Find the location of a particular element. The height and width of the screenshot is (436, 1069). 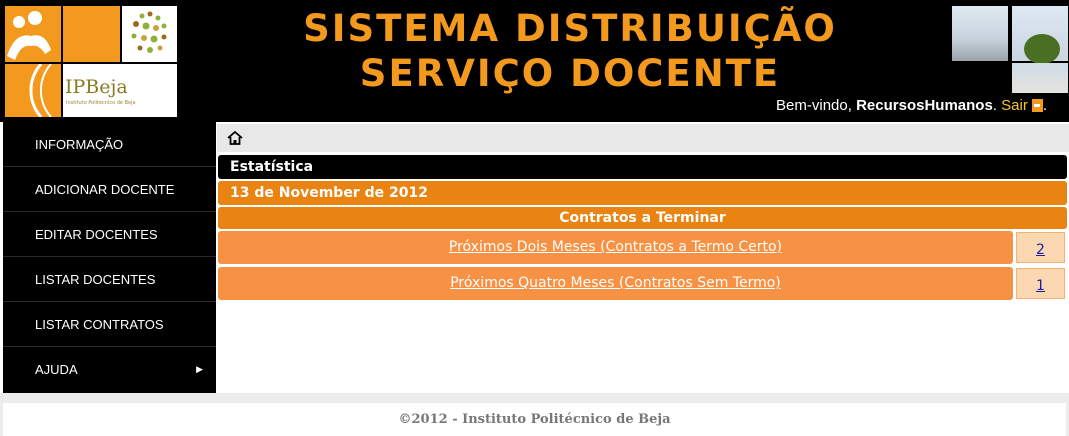

sidebar-item-informacao: INFORMAÇÃO is located at coordinates (109, 144).